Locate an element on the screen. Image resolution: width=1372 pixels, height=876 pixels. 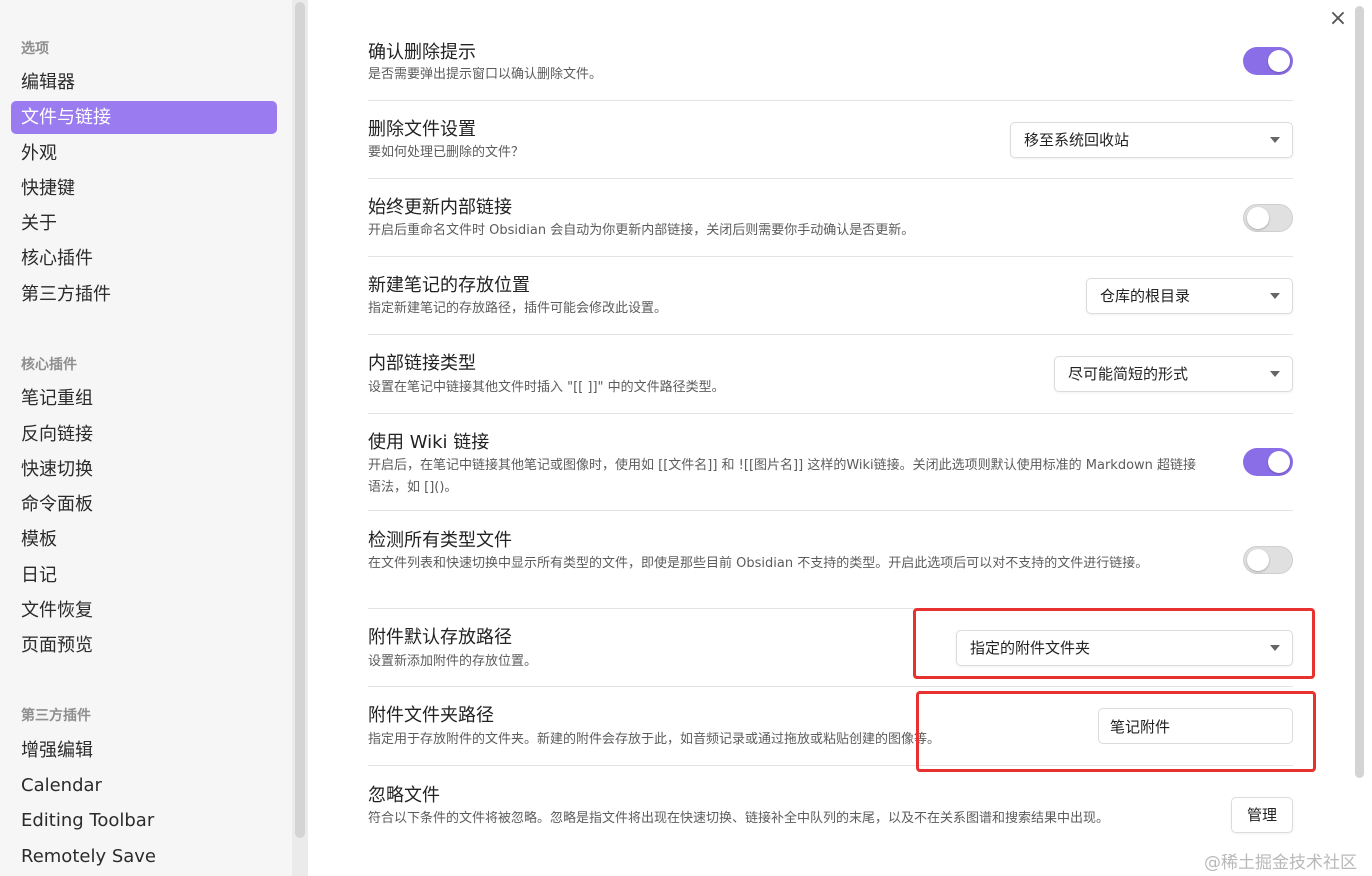
new-note-location-select: 仓库的根目录 is located at coordinates (1189, 296).